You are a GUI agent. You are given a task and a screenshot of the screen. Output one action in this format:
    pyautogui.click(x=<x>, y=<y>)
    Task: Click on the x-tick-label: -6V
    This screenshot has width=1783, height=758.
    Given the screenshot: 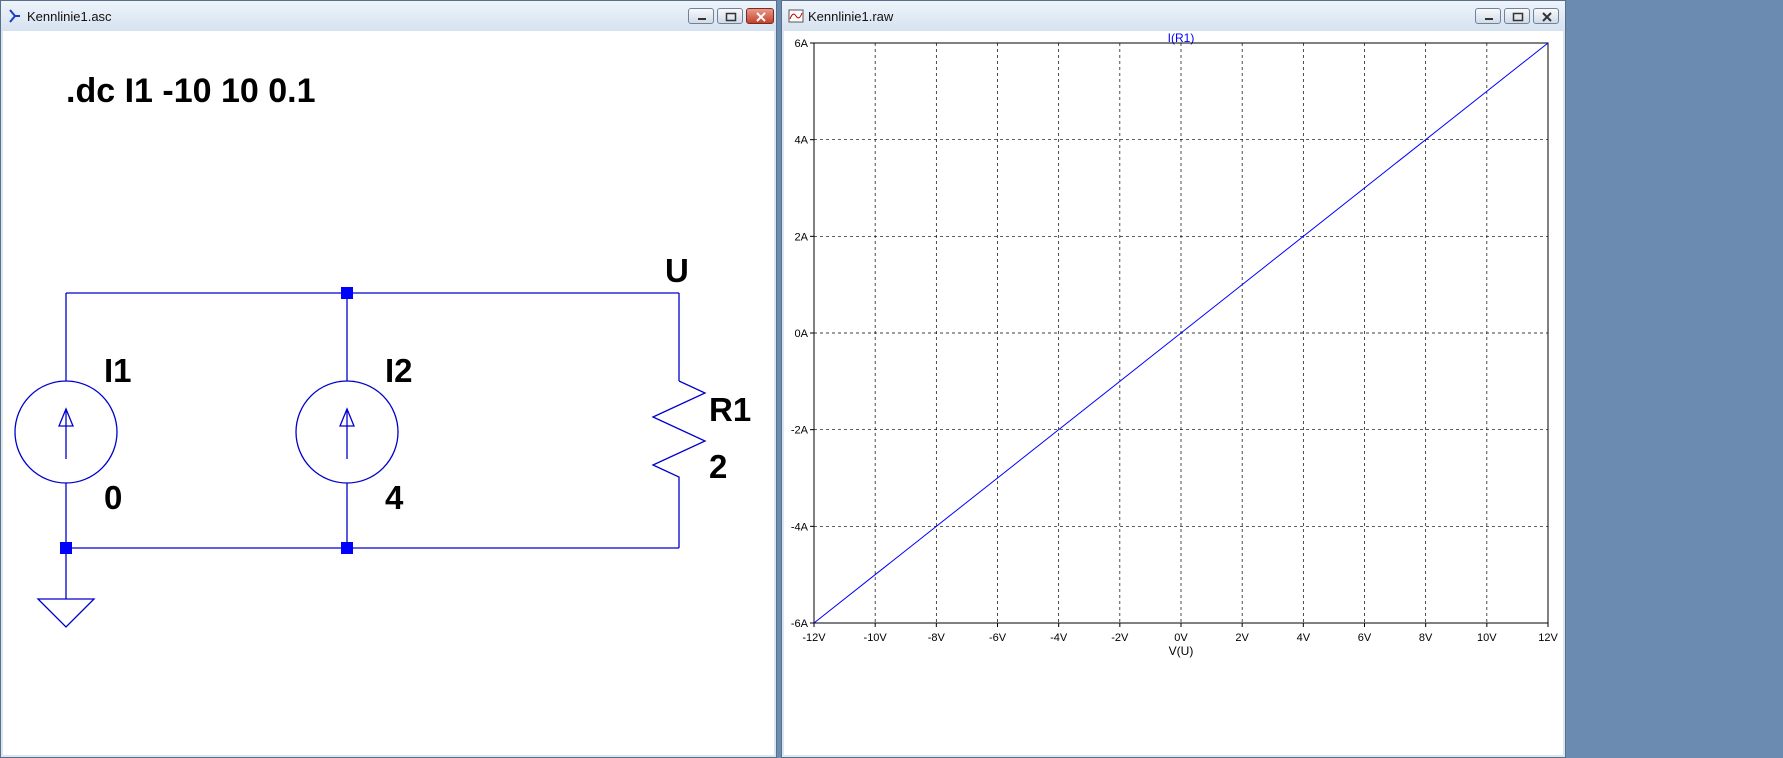 What is the action you would take?
    pyautogui.click(x=998, y=638)
    